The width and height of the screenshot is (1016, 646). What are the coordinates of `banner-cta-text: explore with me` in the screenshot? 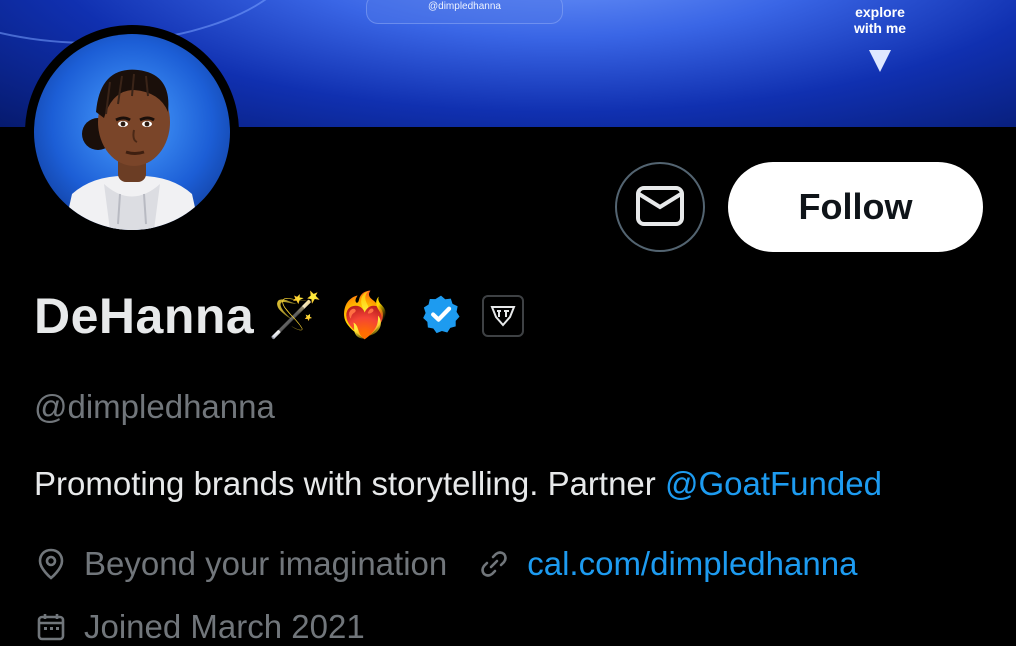 It's located at (880, 20).